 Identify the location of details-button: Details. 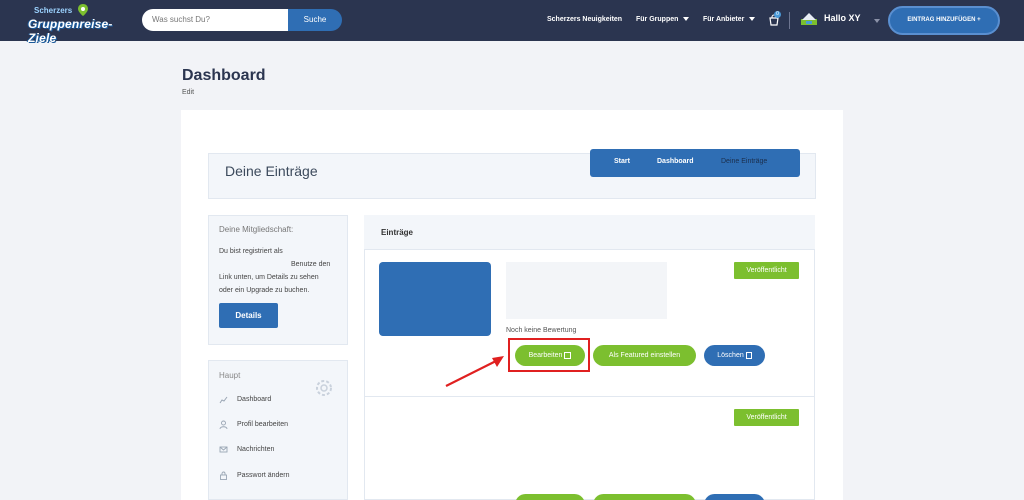
(248, 315).